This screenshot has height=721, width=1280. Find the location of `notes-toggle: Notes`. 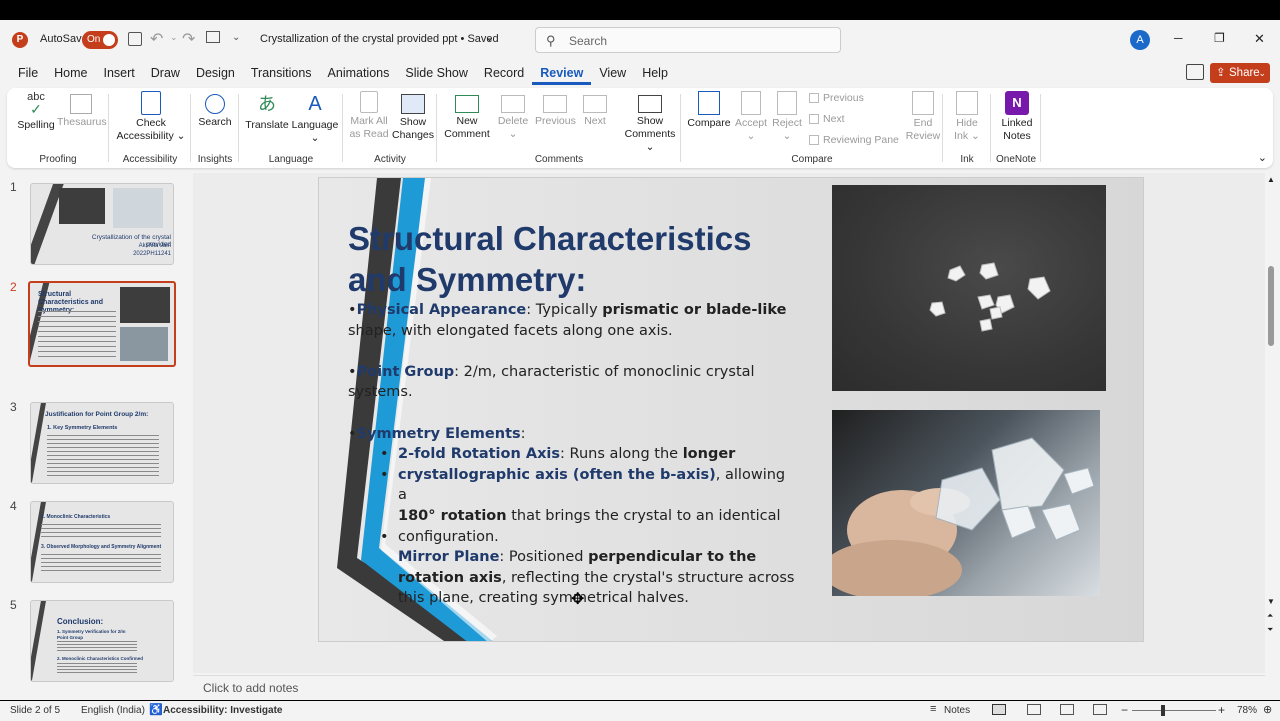

notes-toggle: Notes is located at coordinates (957, 710).